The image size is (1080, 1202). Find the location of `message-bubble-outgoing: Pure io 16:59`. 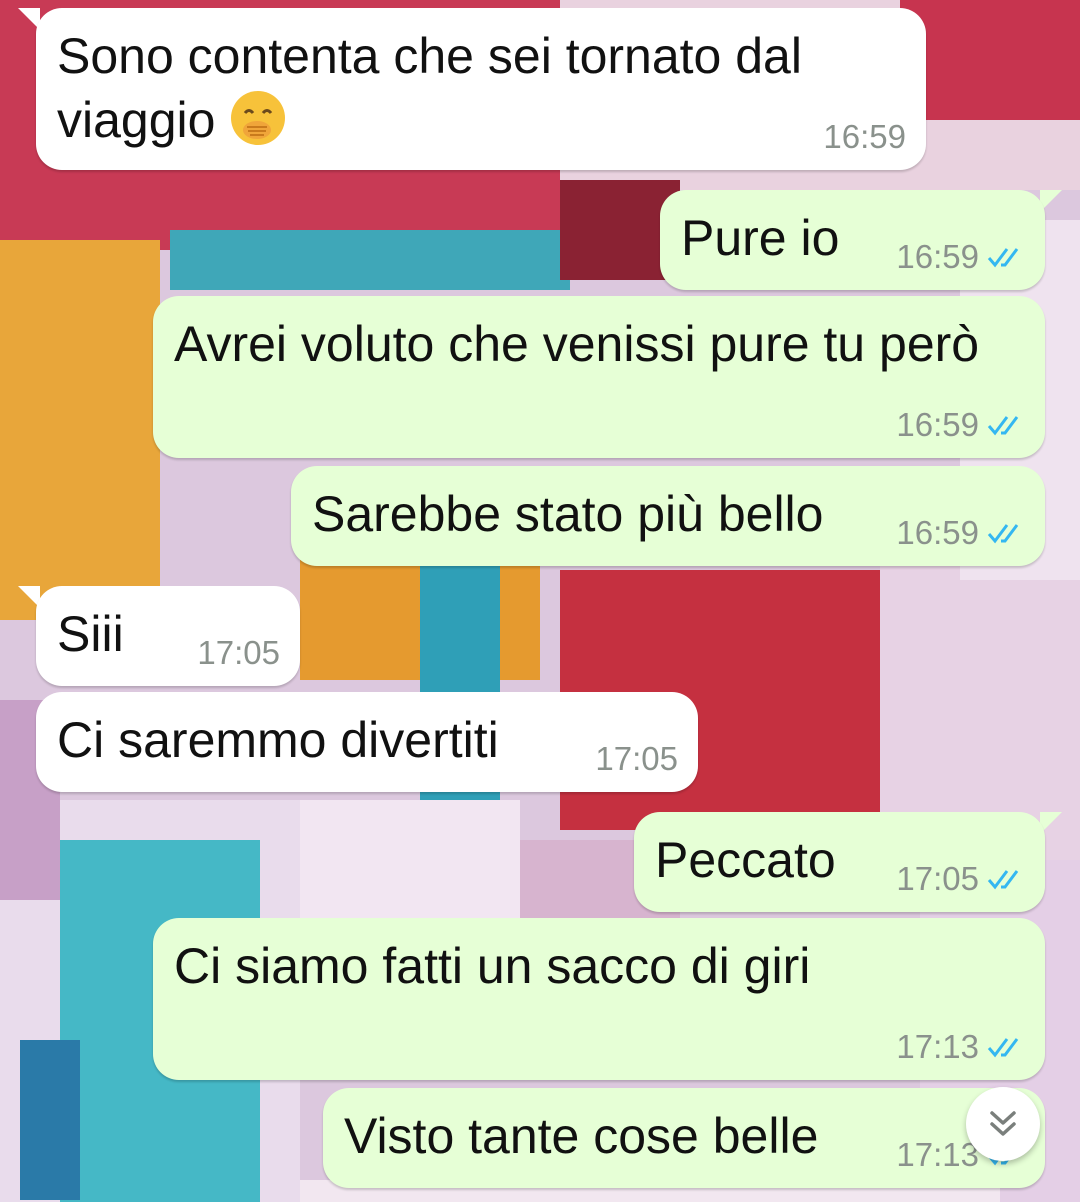

message-bubble-outgoing: Pure io 16:59 is located at coordinates (852, 240).